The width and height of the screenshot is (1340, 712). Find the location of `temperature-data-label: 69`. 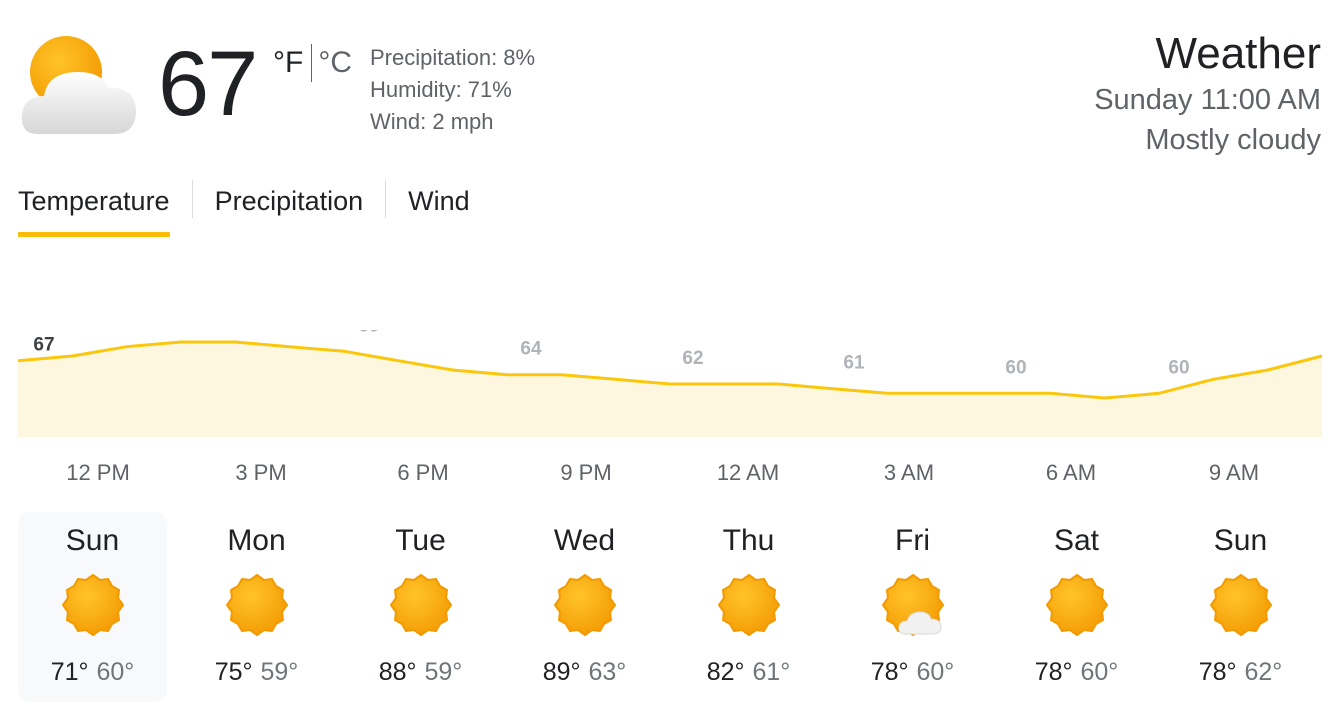

temperature-data-label: 69 is located at coordinates (368, 333).